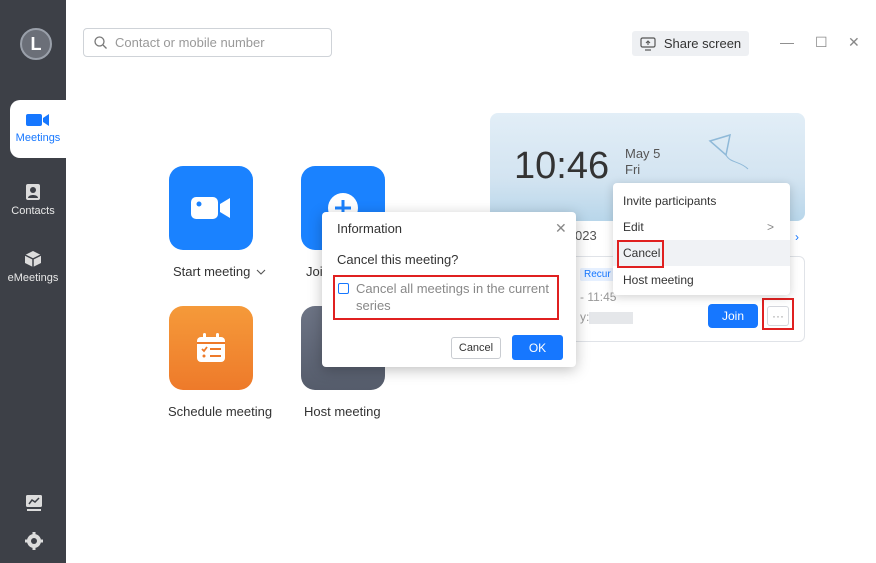  What do you see at coordinates (190, 42) in the screenshot?
I see `search-placeholder: Contact or mobile number` at bounding box center [190, 42].